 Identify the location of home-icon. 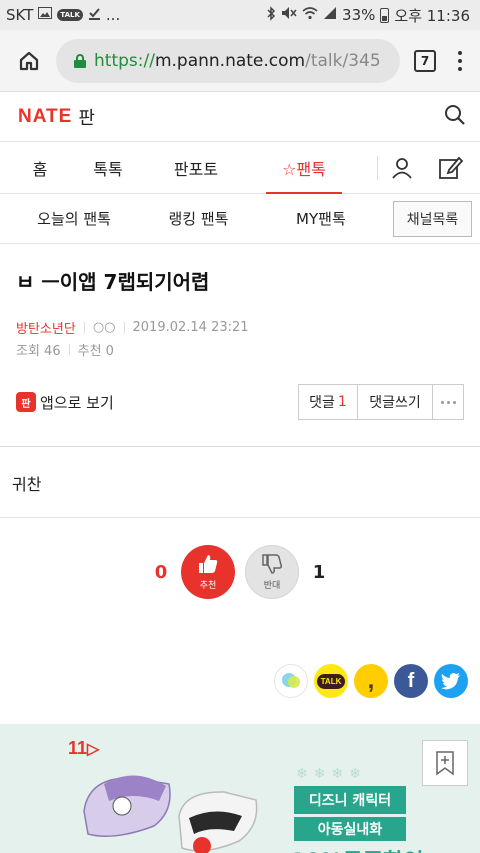
(29, 61).